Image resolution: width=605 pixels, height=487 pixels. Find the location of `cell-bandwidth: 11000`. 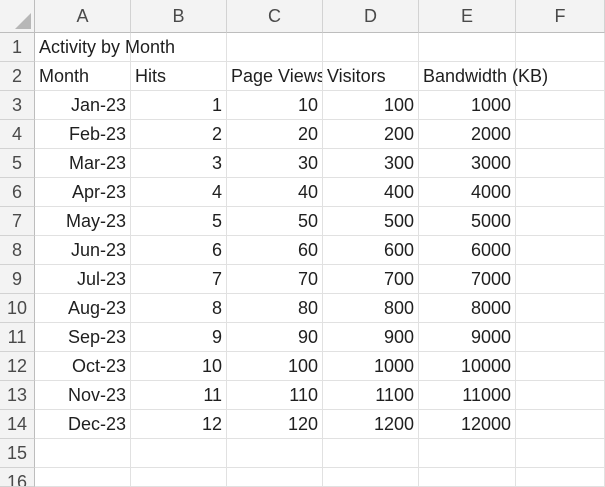

cell-bandwidth: 11000 is located at coordinates (467, 395).